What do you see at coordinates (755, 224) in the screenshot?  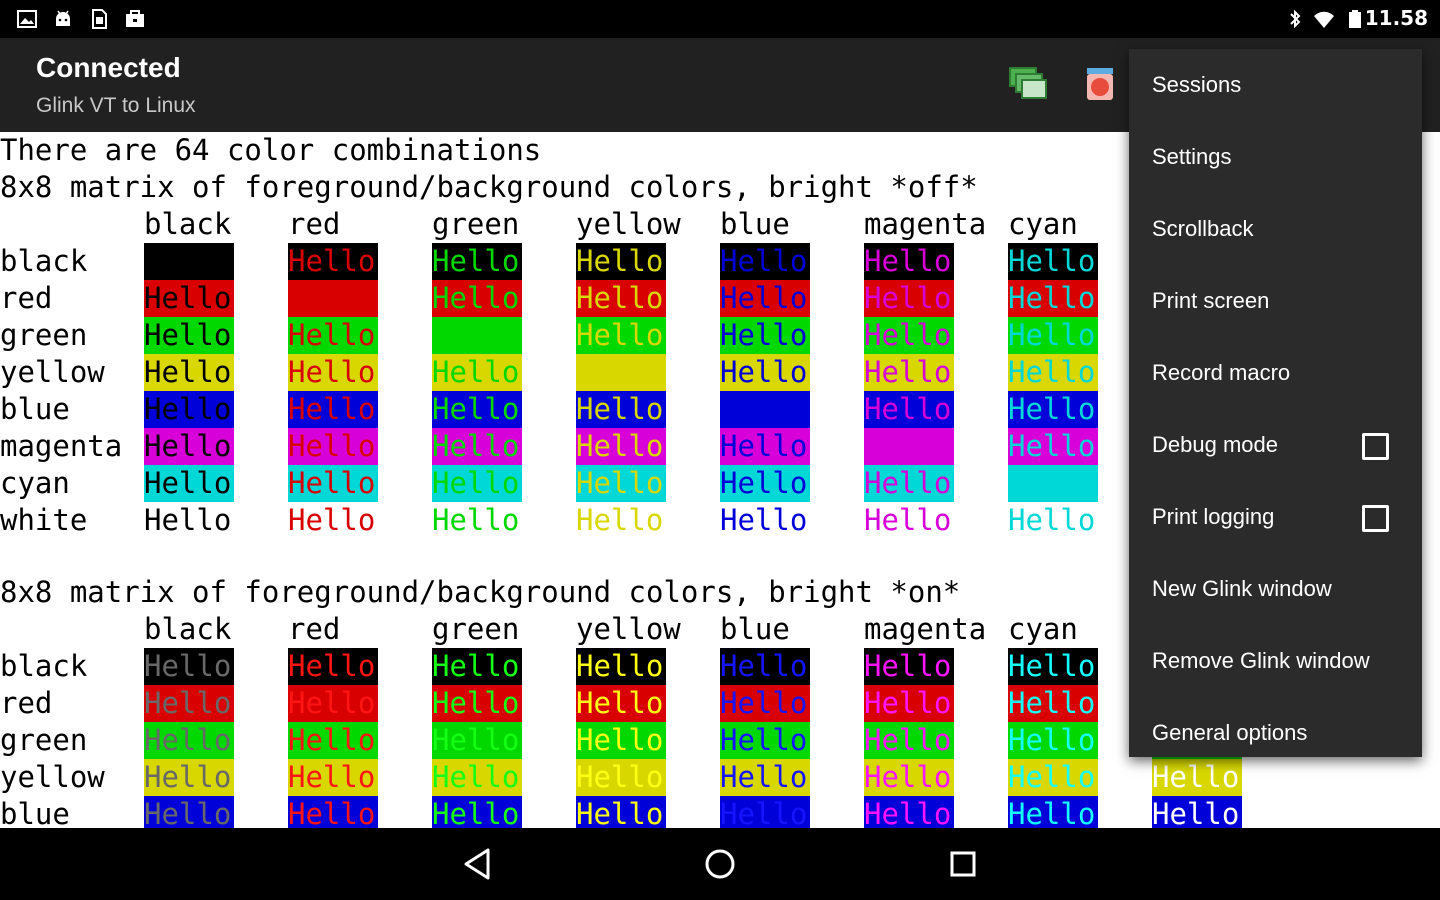 I see `off-column-header-blue: blue` at bounding box center [755, 224].